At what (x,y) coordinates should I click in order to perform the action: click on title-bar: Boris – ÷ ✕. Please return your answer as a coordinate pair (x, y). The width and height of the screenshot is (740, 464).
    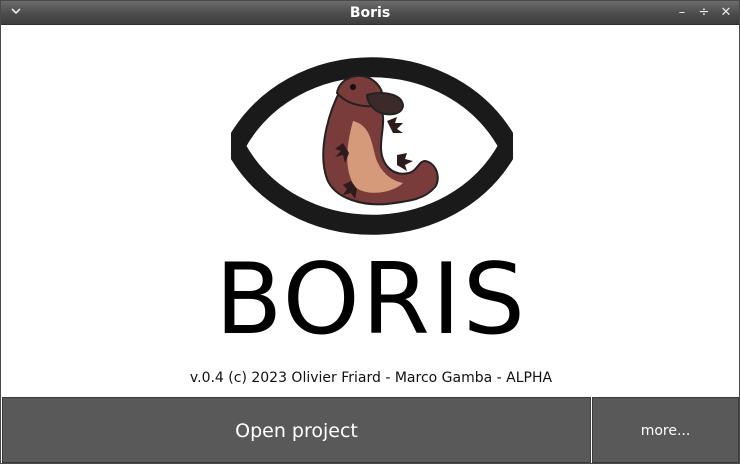
    Looking at the image, I should click on (370, 13).